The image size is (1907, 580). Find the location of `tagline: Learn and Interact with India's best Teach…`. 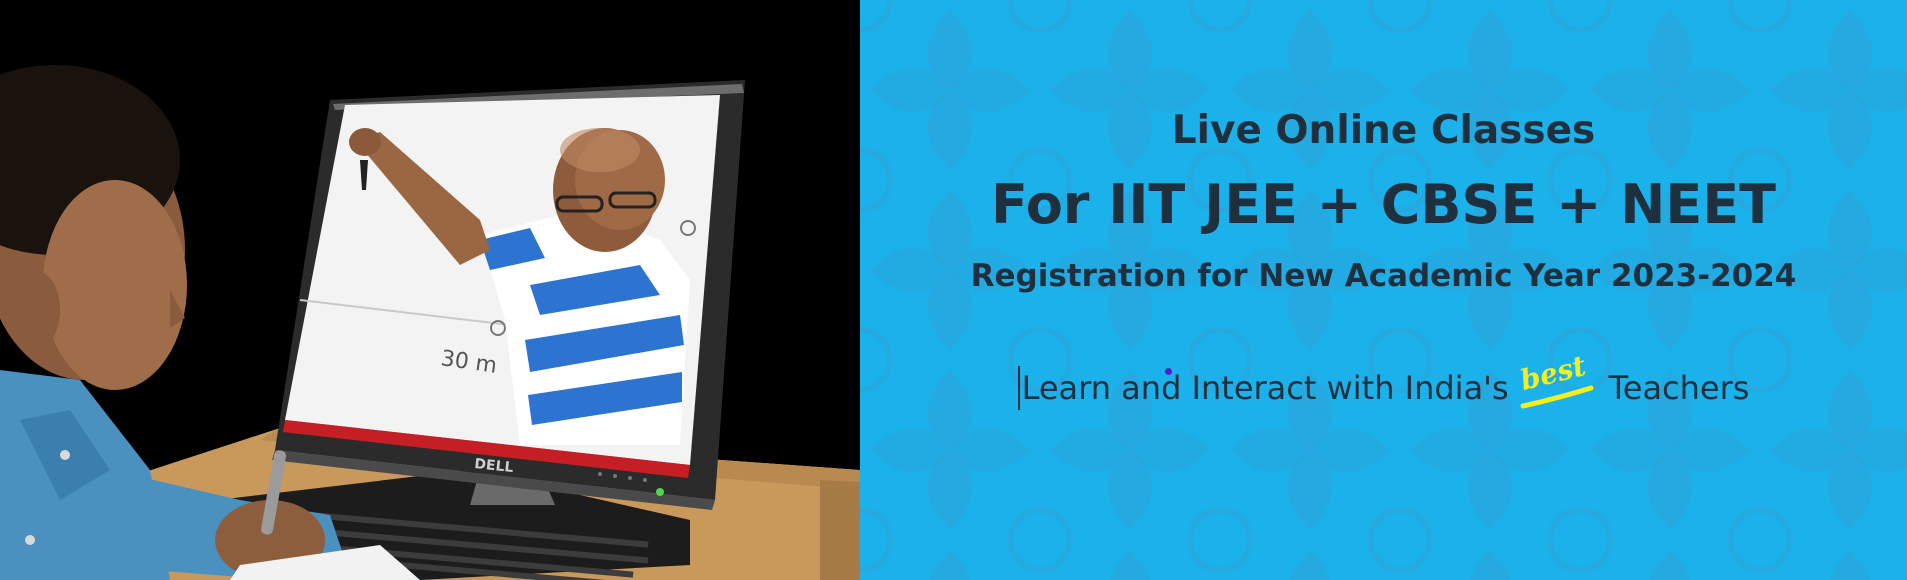

tagline: Learn and Interact with India's best Teach… is located at coordinates (1383, 381).